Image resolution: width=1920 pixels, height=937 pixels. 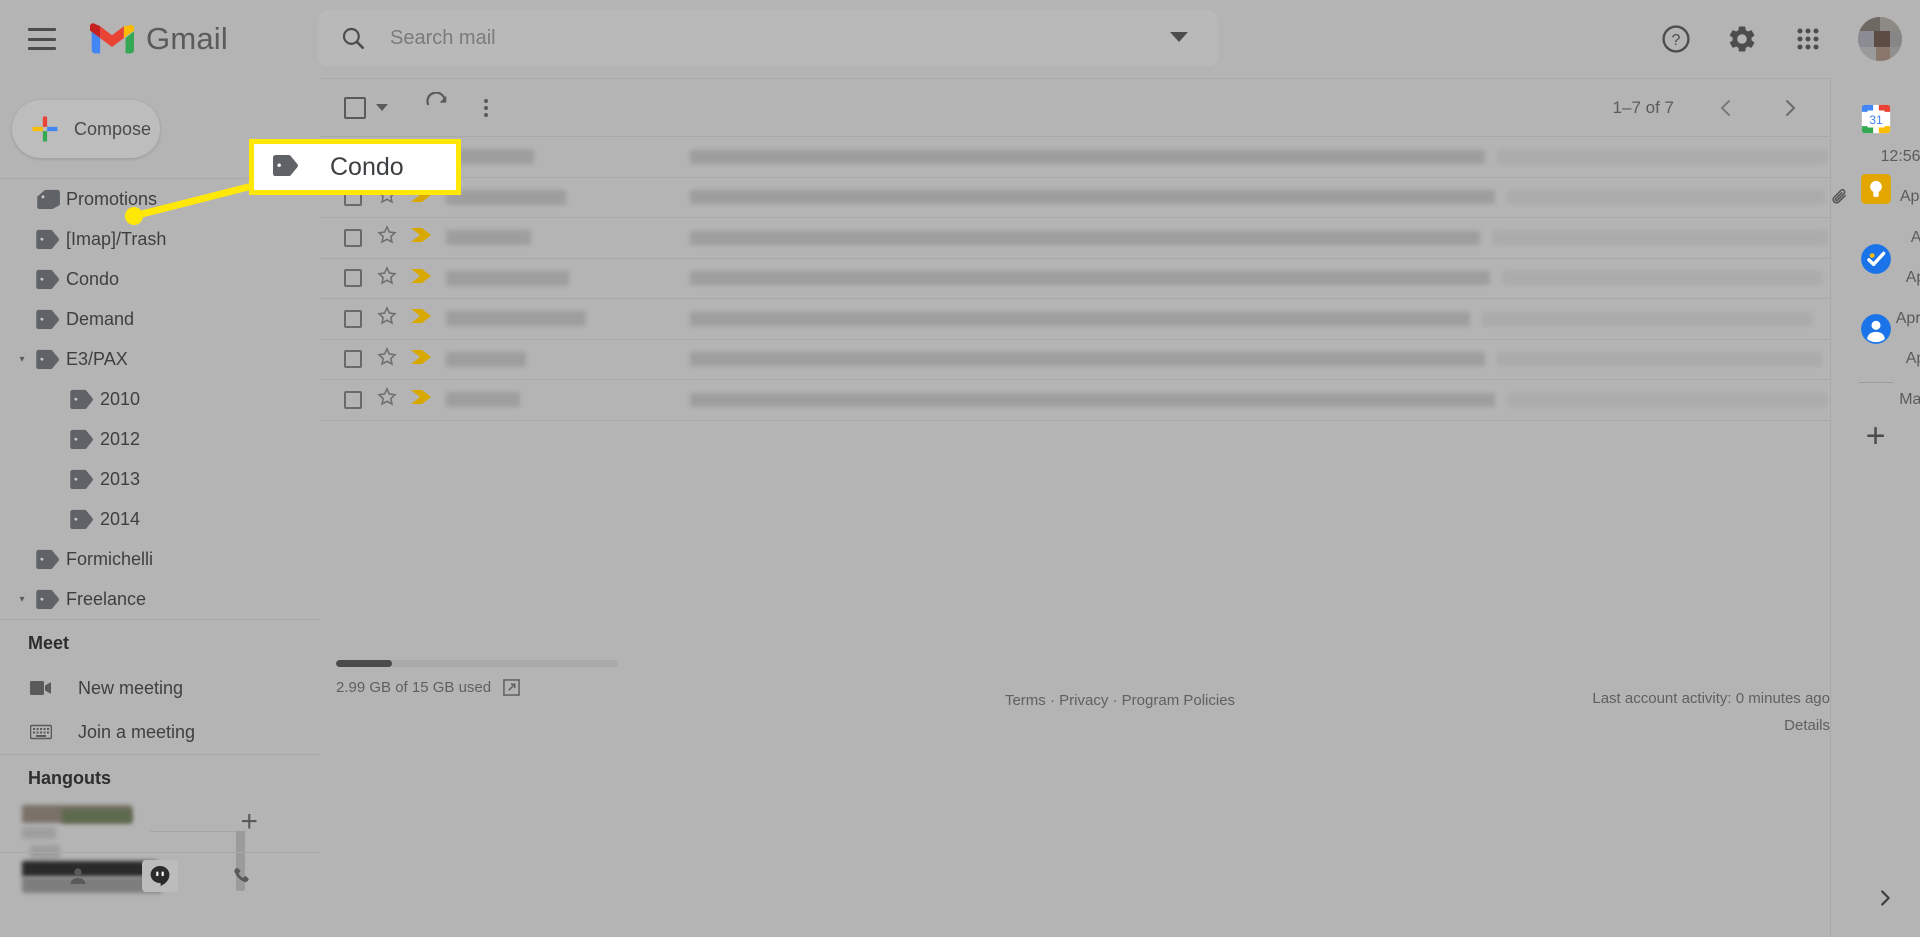 I want to click on sidebar-item-new-meeting: New meeting, so click(x=160, y=688).